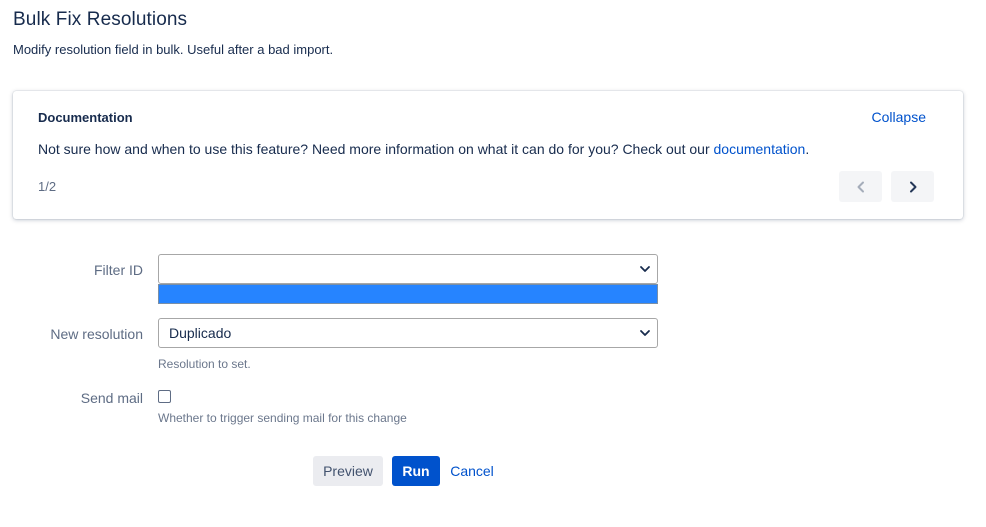 The image size is (986, 527). What do you see at coordinates (408, 333) in the screenshot?
I see `new-resolution-select: Duplicado` at bounding box center [408, 333].